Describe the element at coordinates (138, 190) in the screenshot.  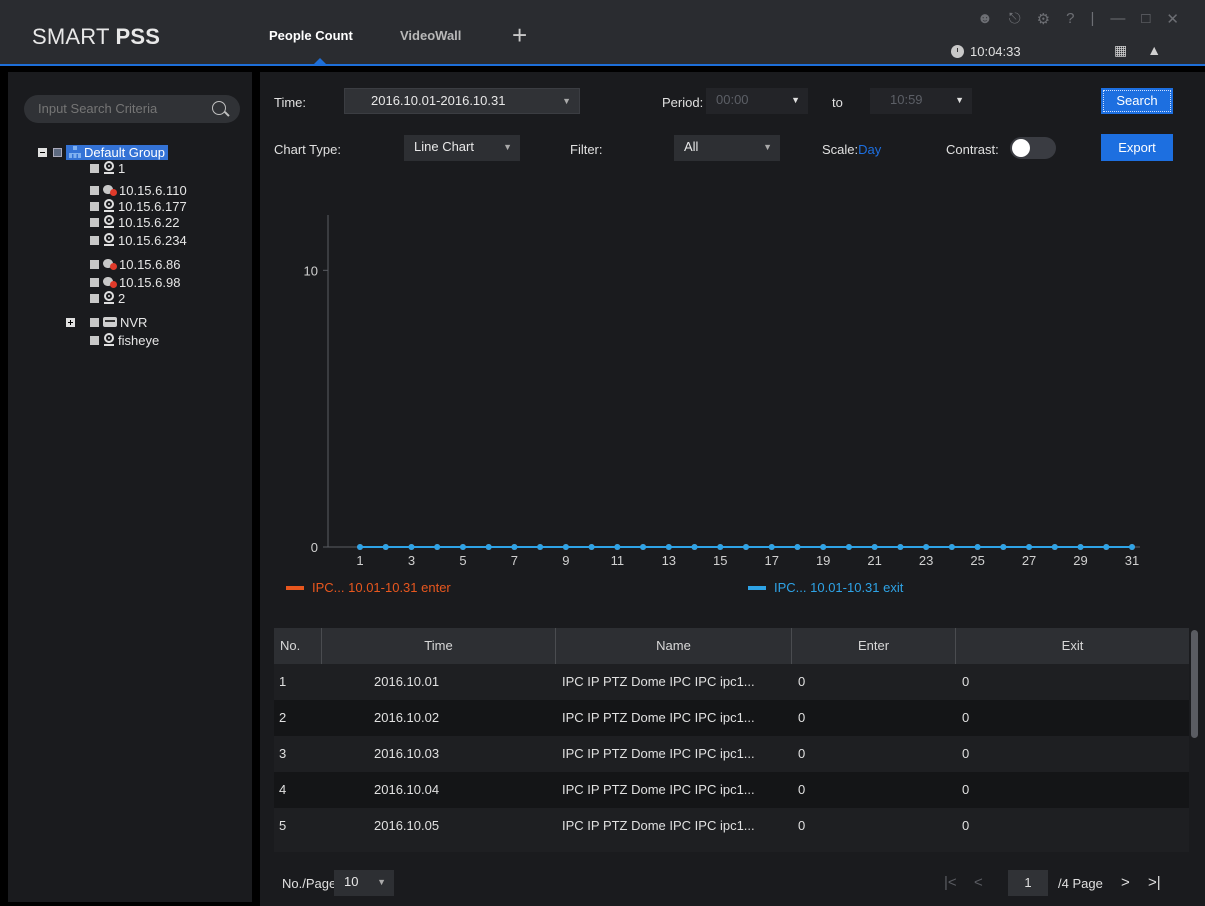
I see `tree-item: 10.15.6.110` at that location.